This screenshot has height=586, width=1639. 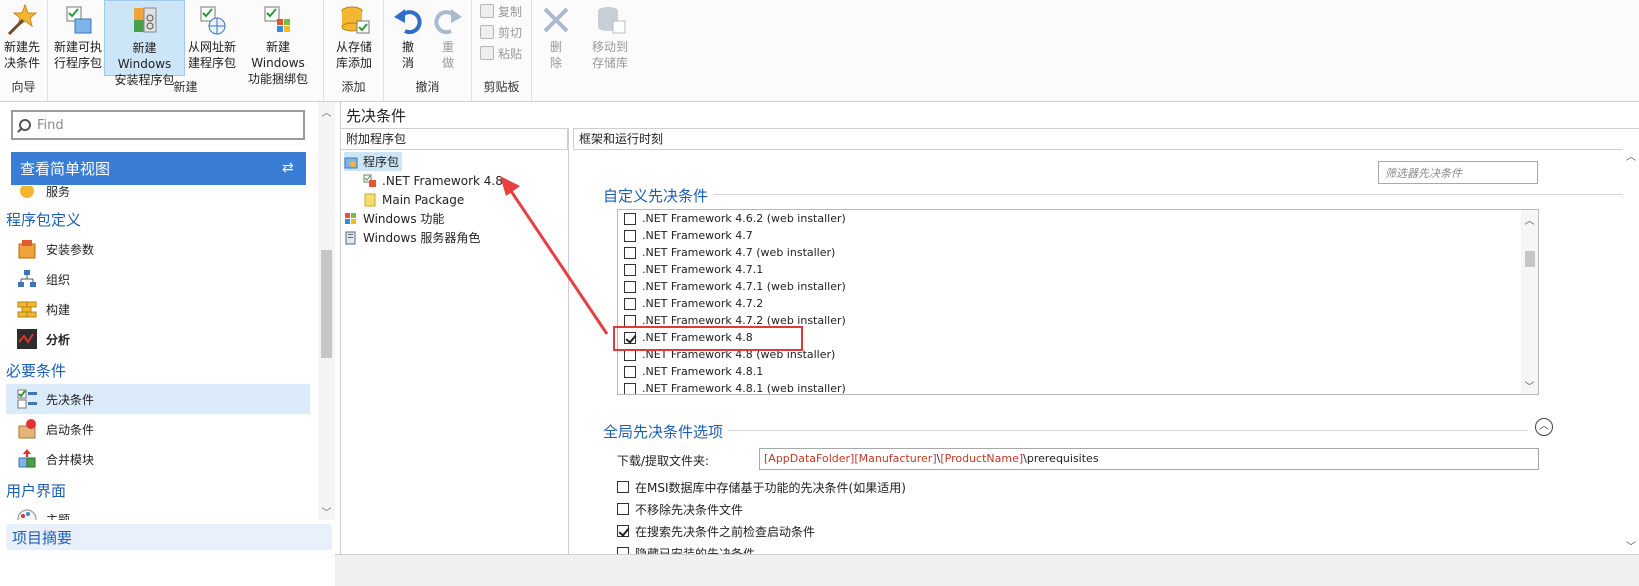 What do you see at coordinates (510, 53) in the screenshot?
I see `paste-label: 粘贴` at bounding box center [510, 53].